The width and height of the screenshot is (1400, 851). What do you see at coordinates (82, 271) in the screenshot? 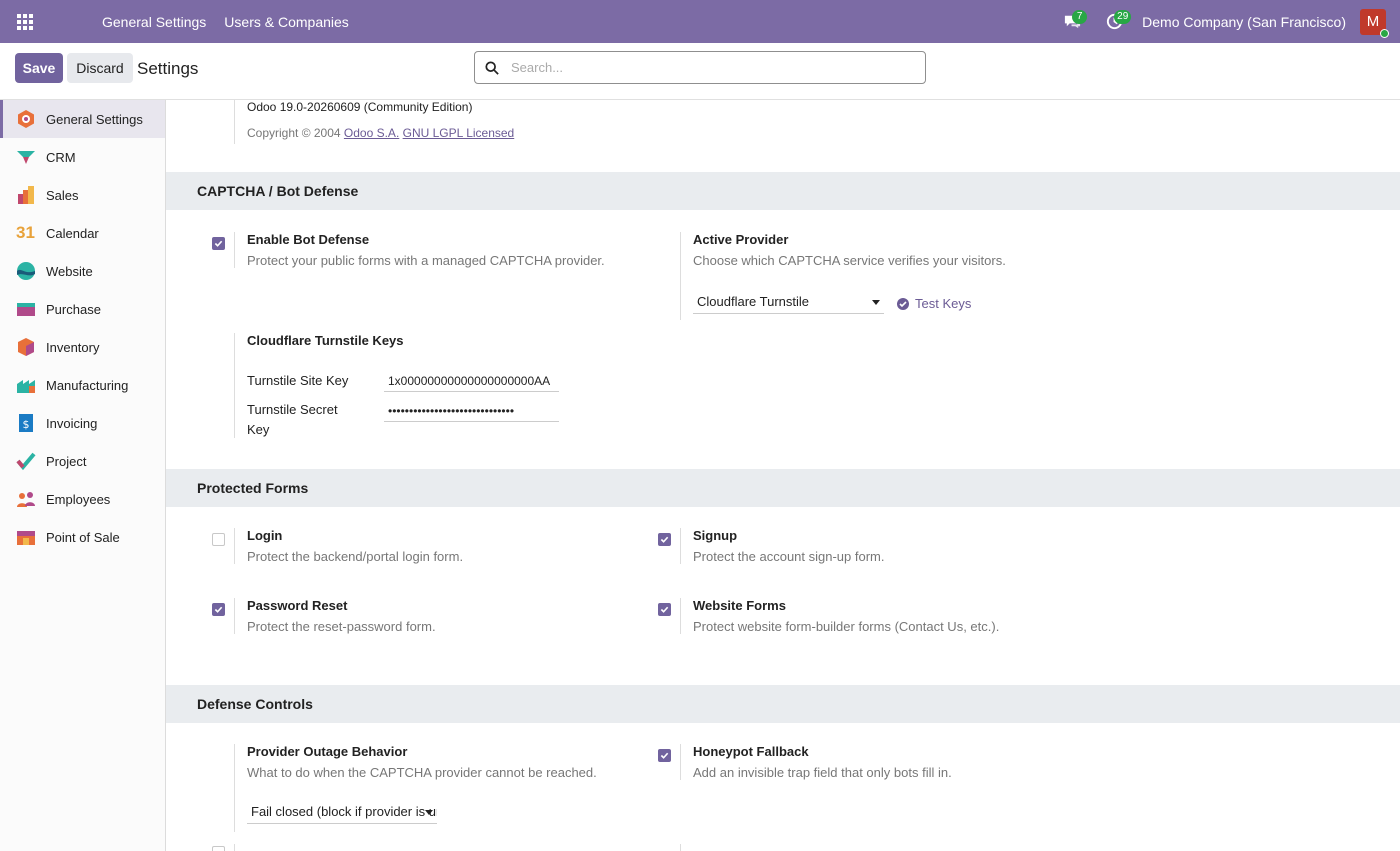
I see `sidebar-item-website: Website` at bounding box center [82, 271].